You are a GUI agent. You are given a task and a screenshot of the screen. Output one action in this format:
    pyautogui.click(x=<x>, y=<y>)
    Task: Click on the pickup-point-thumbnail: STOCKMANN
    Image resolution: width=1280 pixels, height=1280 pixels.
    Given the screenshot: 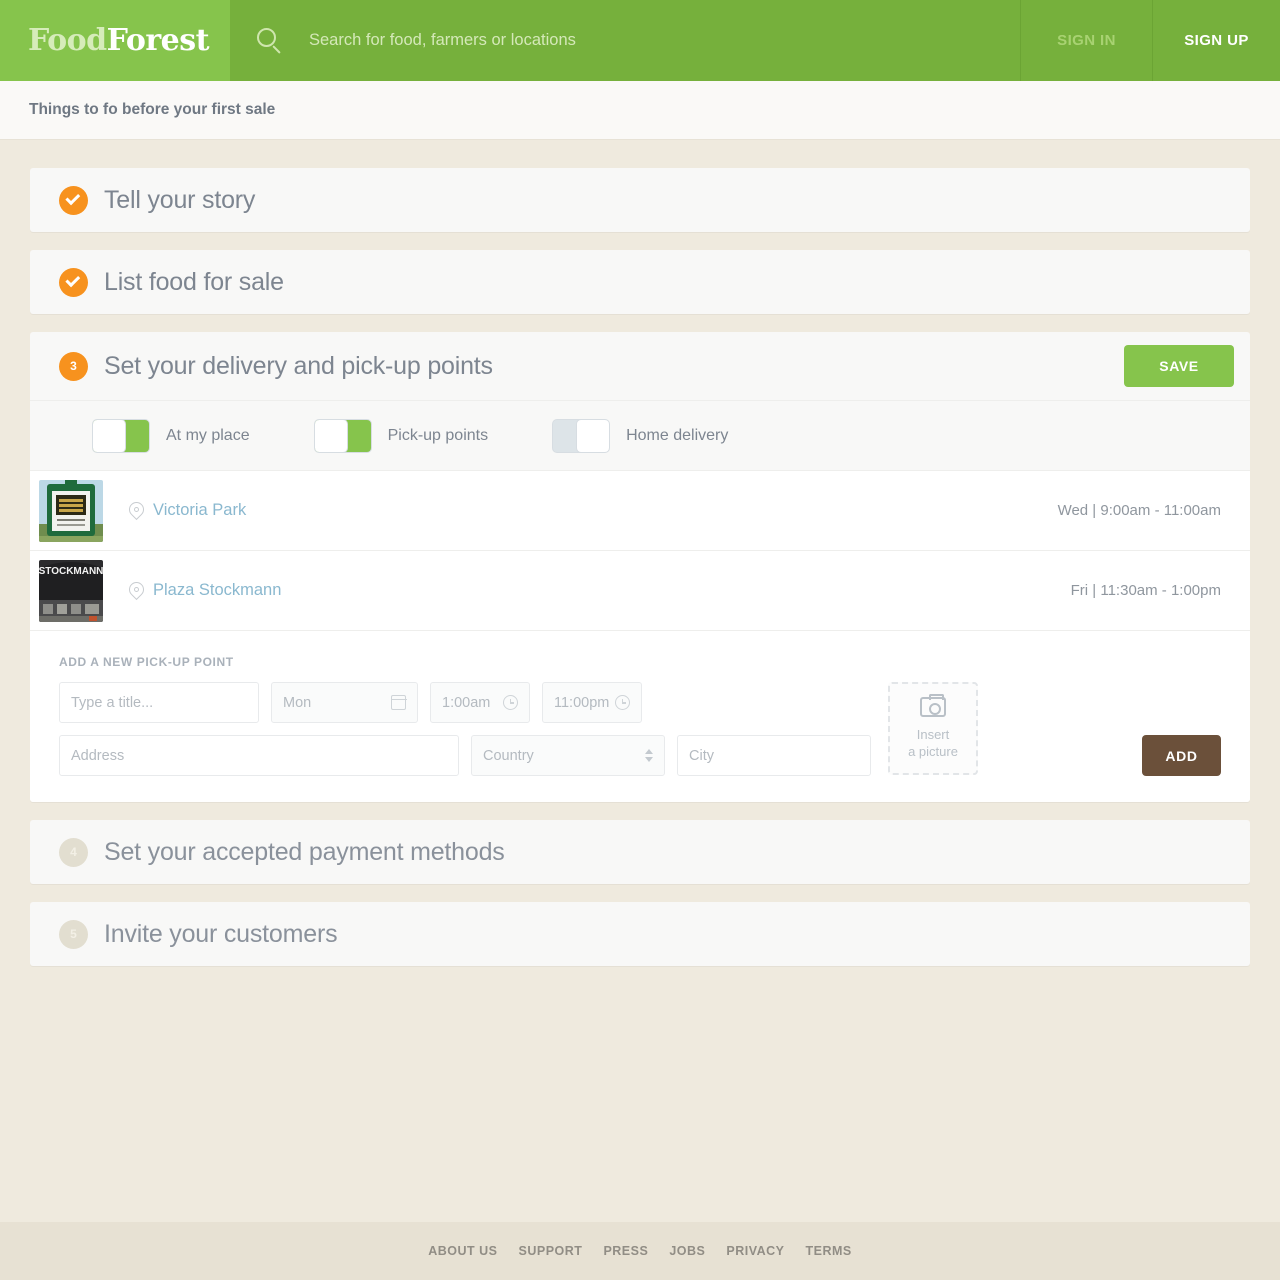 What is the action you would take?
    pyautogui.click(x=71, y=590)
    